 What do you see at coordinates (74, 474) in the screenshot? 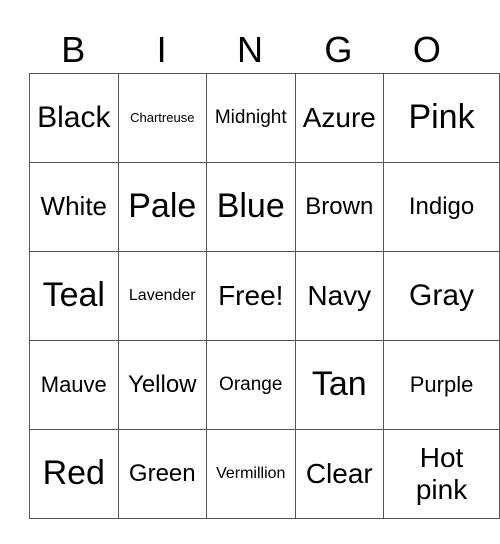
I see `bingo-cell: Red` at bounding box center [74, 474].